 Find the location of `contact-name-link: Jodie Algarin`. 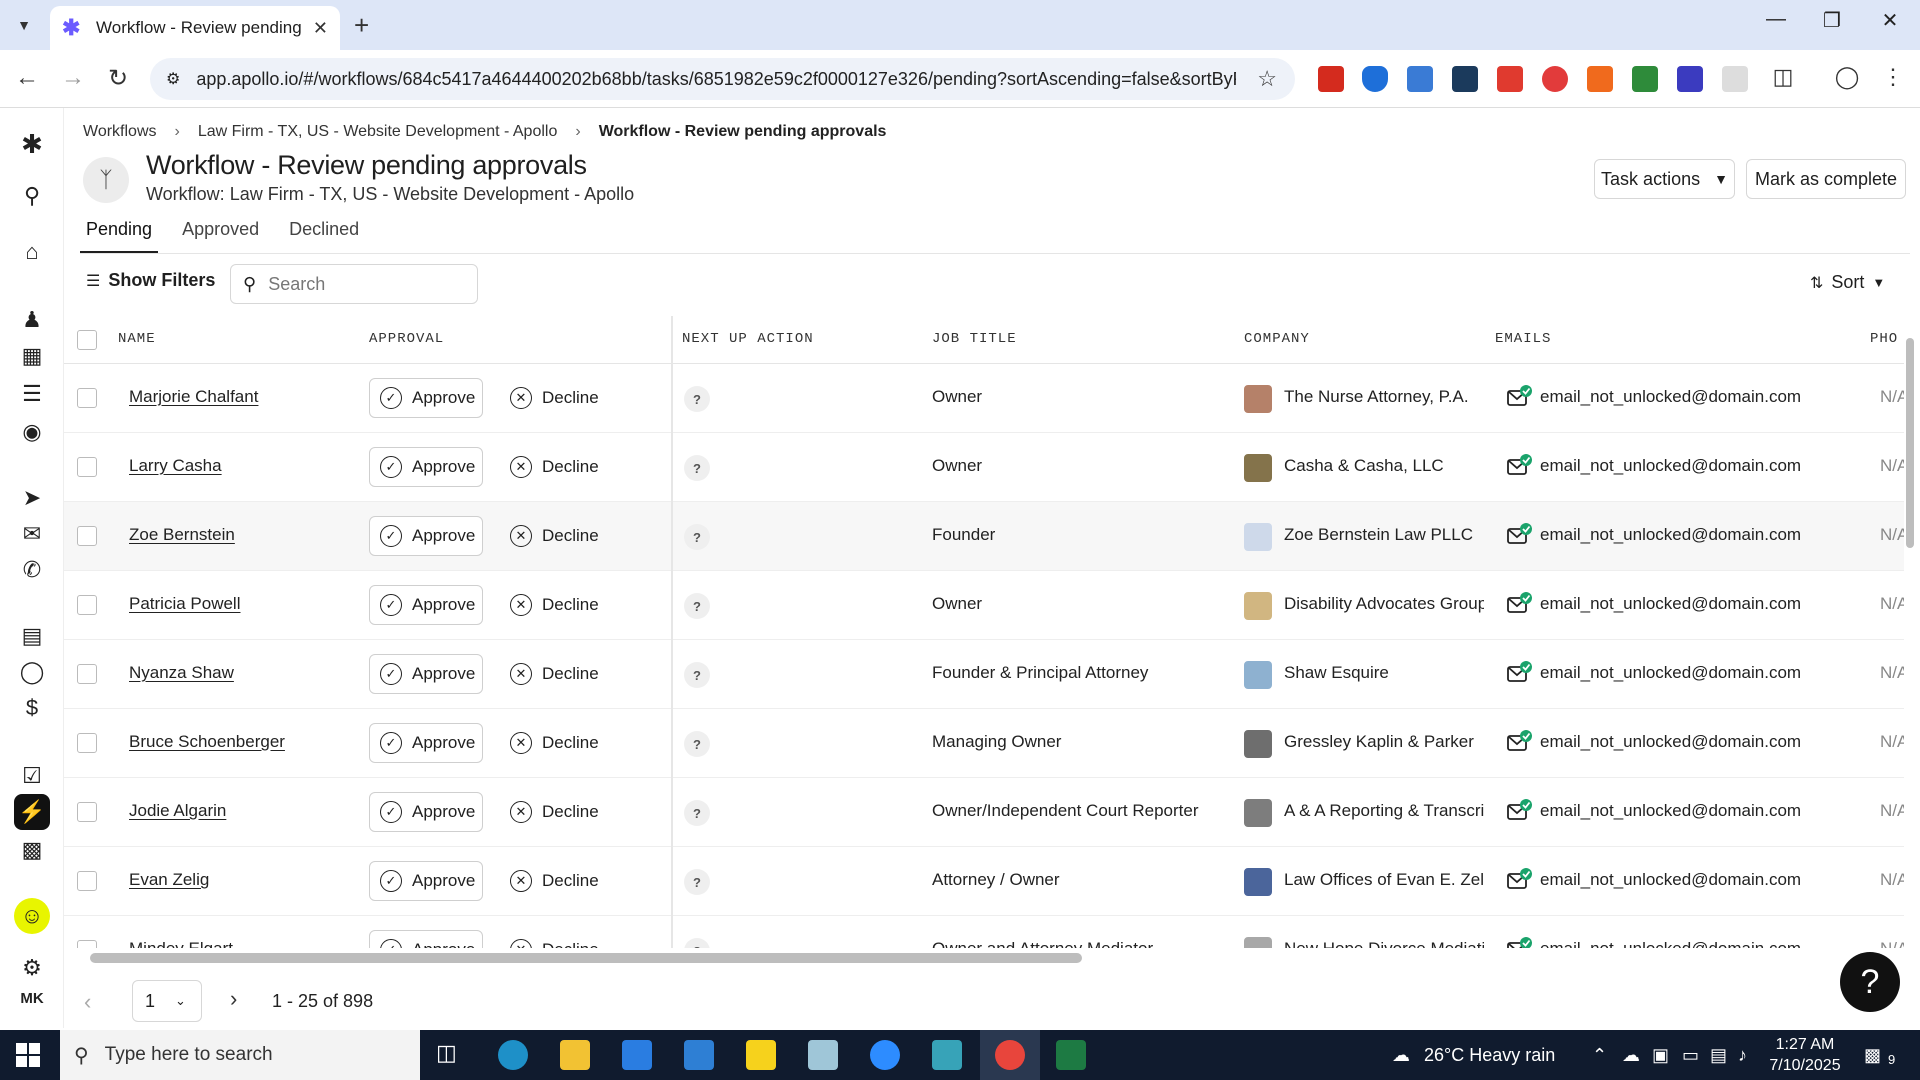

contact-name-link: Jodie Algarin is located at coordinates (177, 811).